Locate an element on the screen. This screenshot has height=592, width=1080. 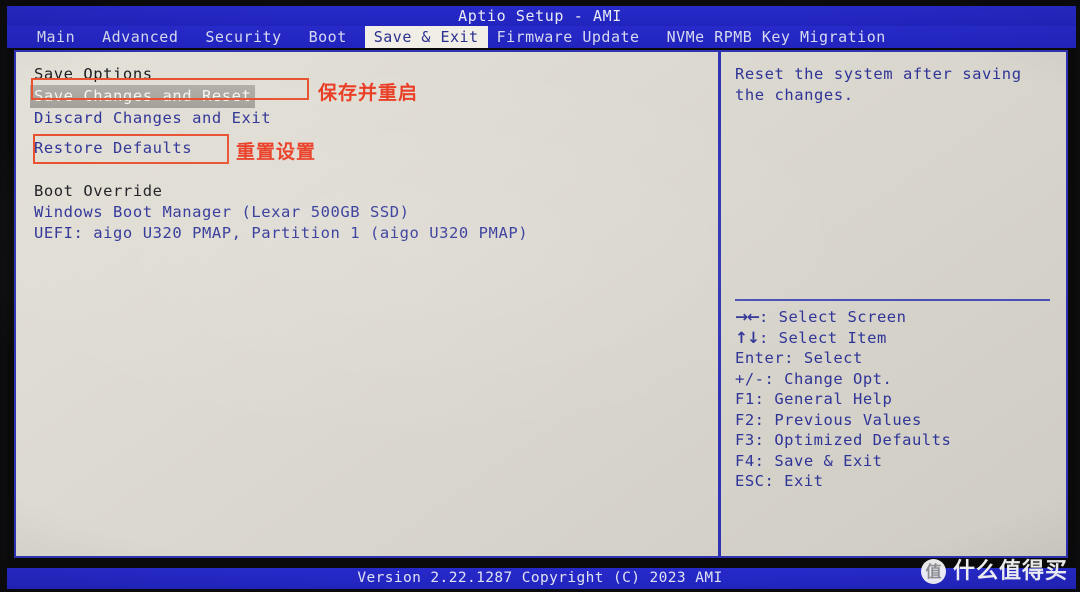
tab-boot: Boot is located at coordinates (328, 37).